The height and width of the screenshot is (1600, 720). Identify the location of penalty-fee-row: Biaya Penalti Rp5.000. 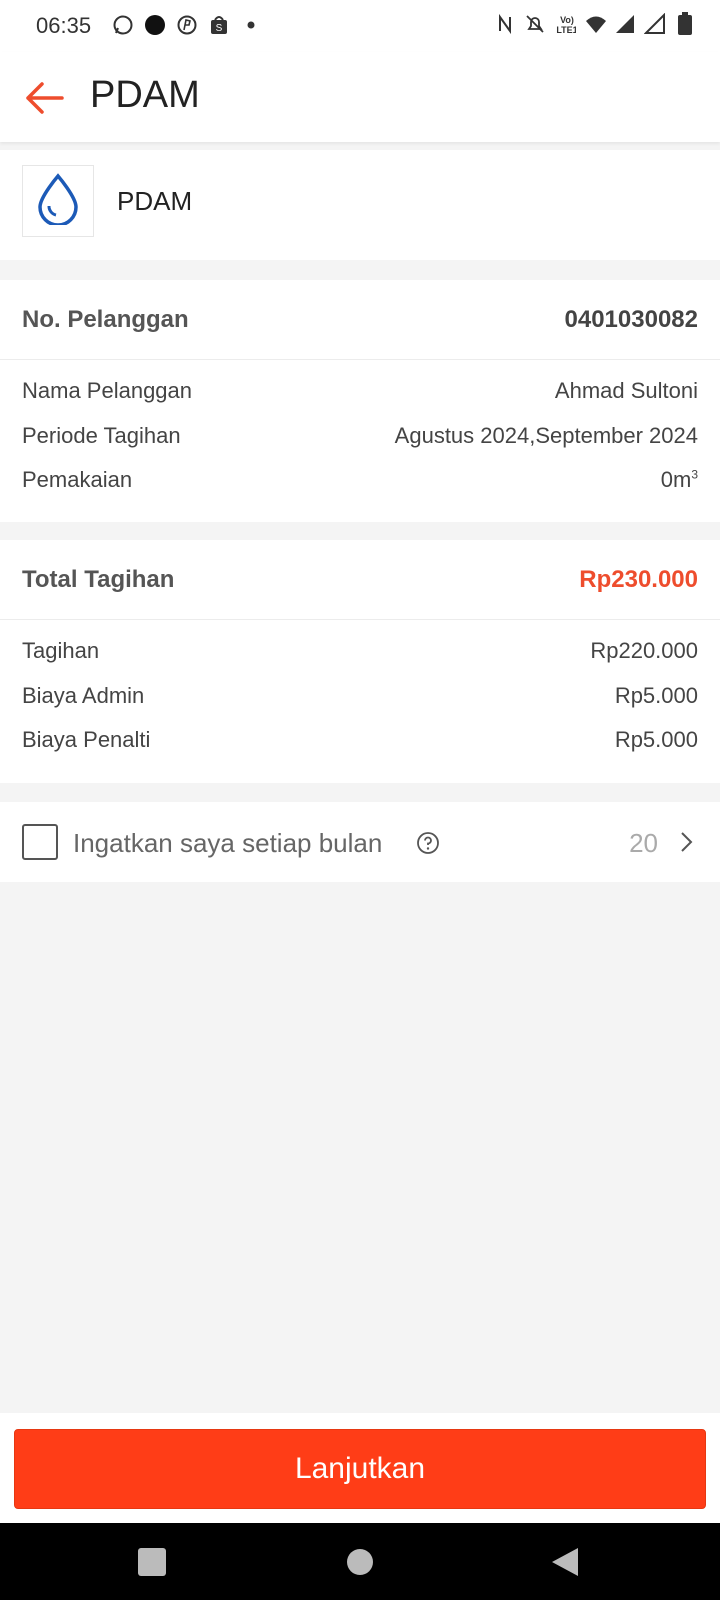
(360, 740).